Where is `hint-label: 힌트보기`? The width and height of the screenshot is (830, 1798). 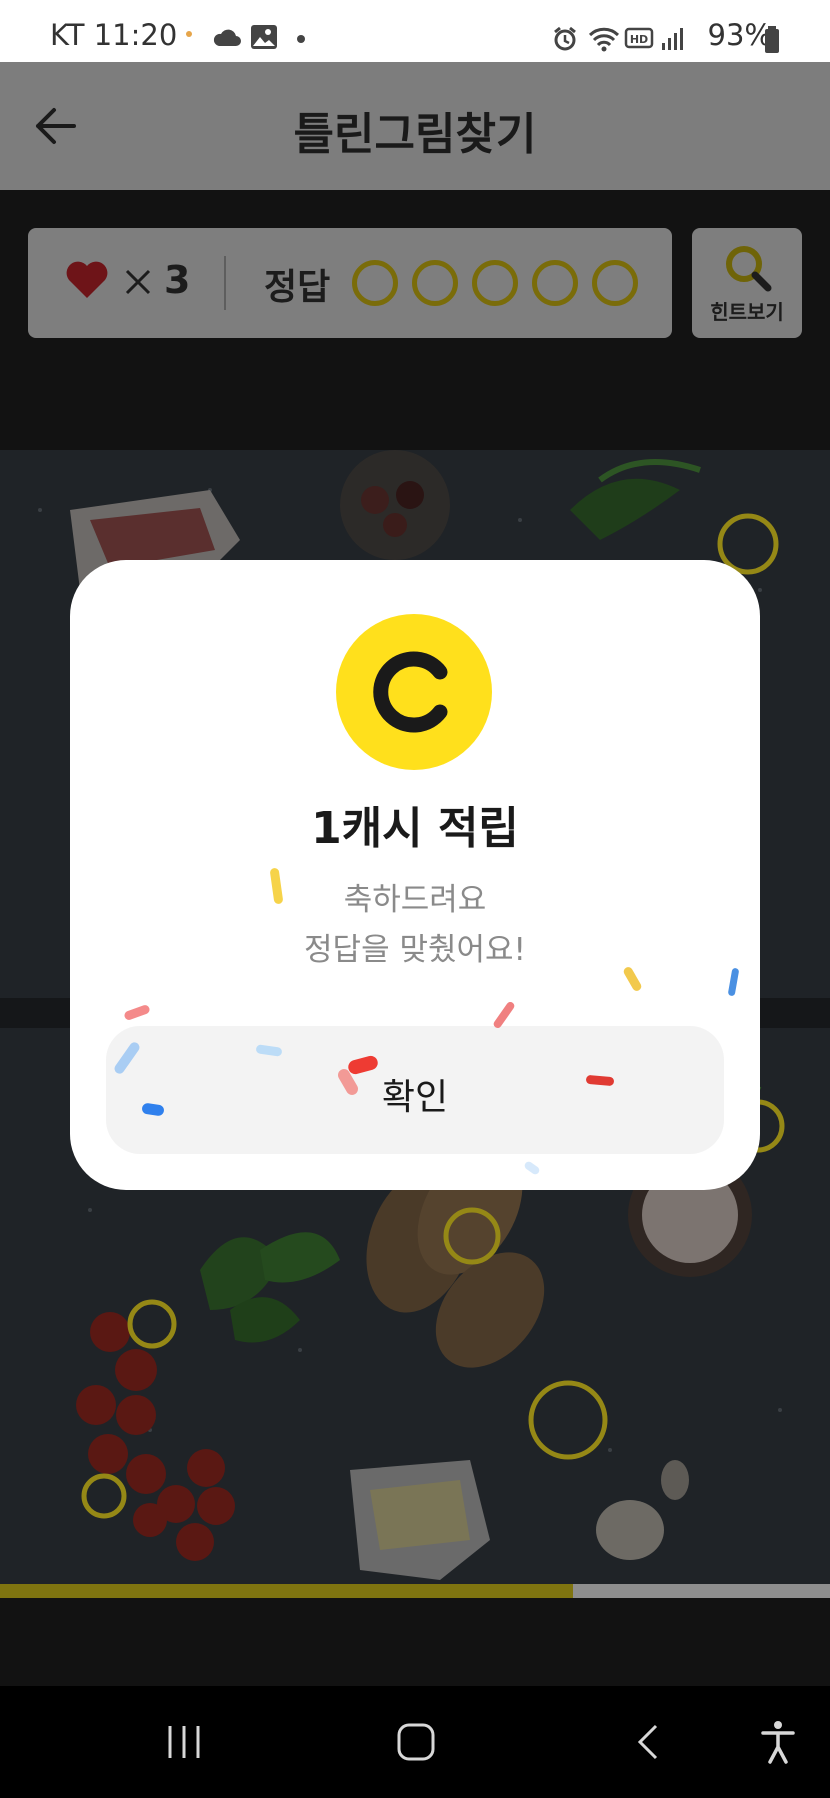
hint-label: 힌트보기 is located at coordinates (747, 312).